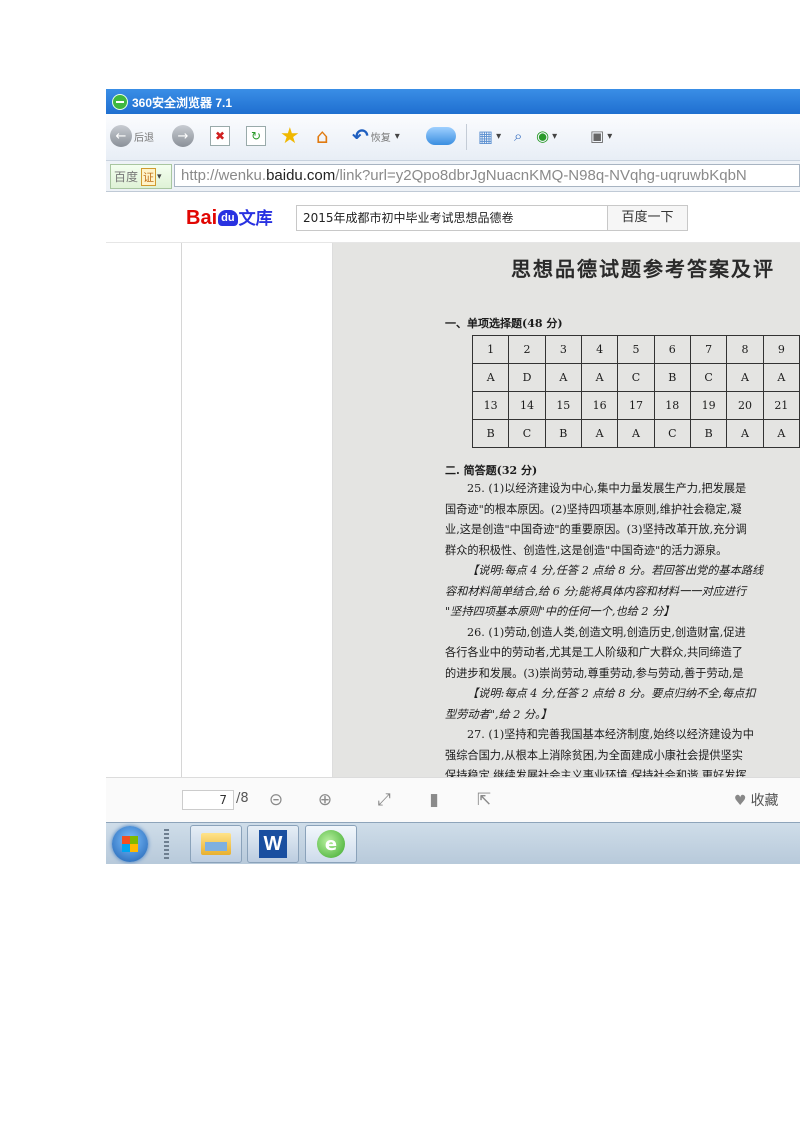 Image resolution: width=800 pixels, height=1132 pixels. What do you see at coordinates (229, 217) in the screenshot?
I see `baidu-wenku-logo: Bai du 文库` at bounding box center [229, 217].